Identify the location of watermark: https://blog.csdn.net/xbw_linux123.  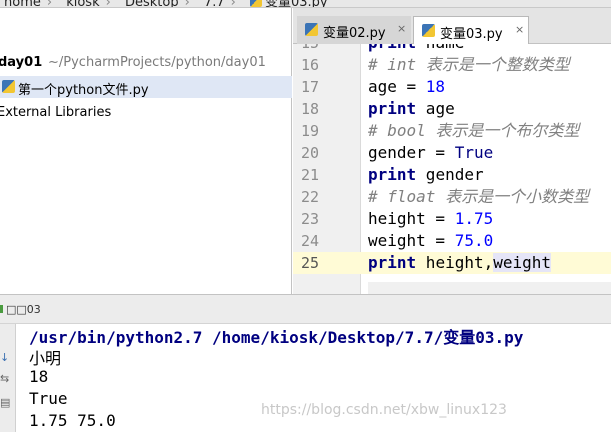
(384, 410).